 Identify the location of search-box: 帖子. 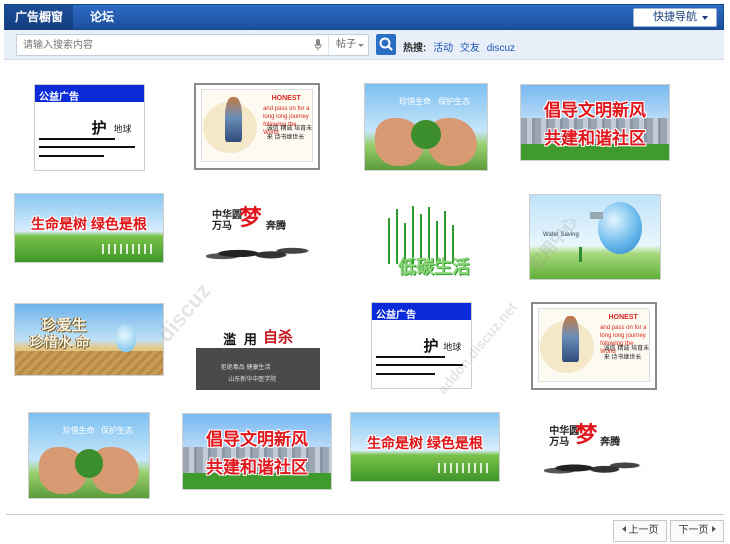
(192, 45).